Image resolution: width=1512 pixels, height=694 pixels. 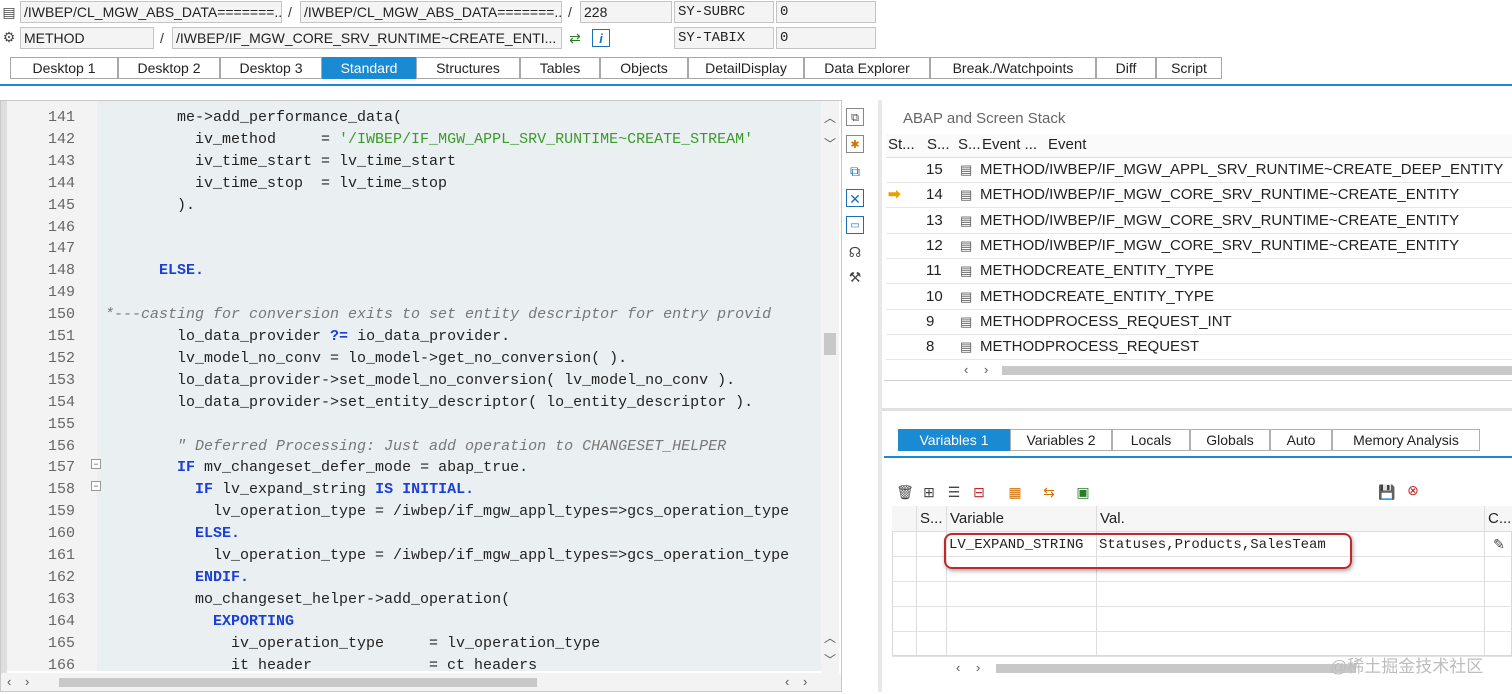 I want to click on tab-memory-analysis: Memory Analysis, so click(x=1406, y=440).